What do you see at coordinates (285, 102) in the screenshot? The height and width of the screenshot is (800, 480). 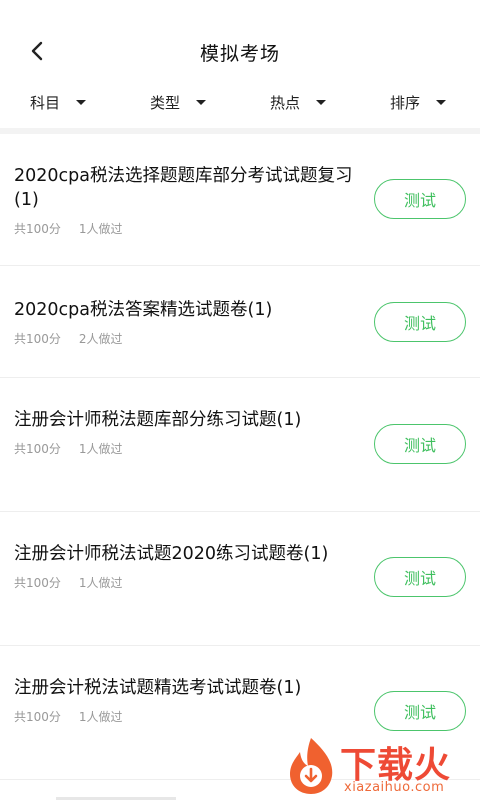 I see `filter-label: 热点` at bounding box center [285, 102].